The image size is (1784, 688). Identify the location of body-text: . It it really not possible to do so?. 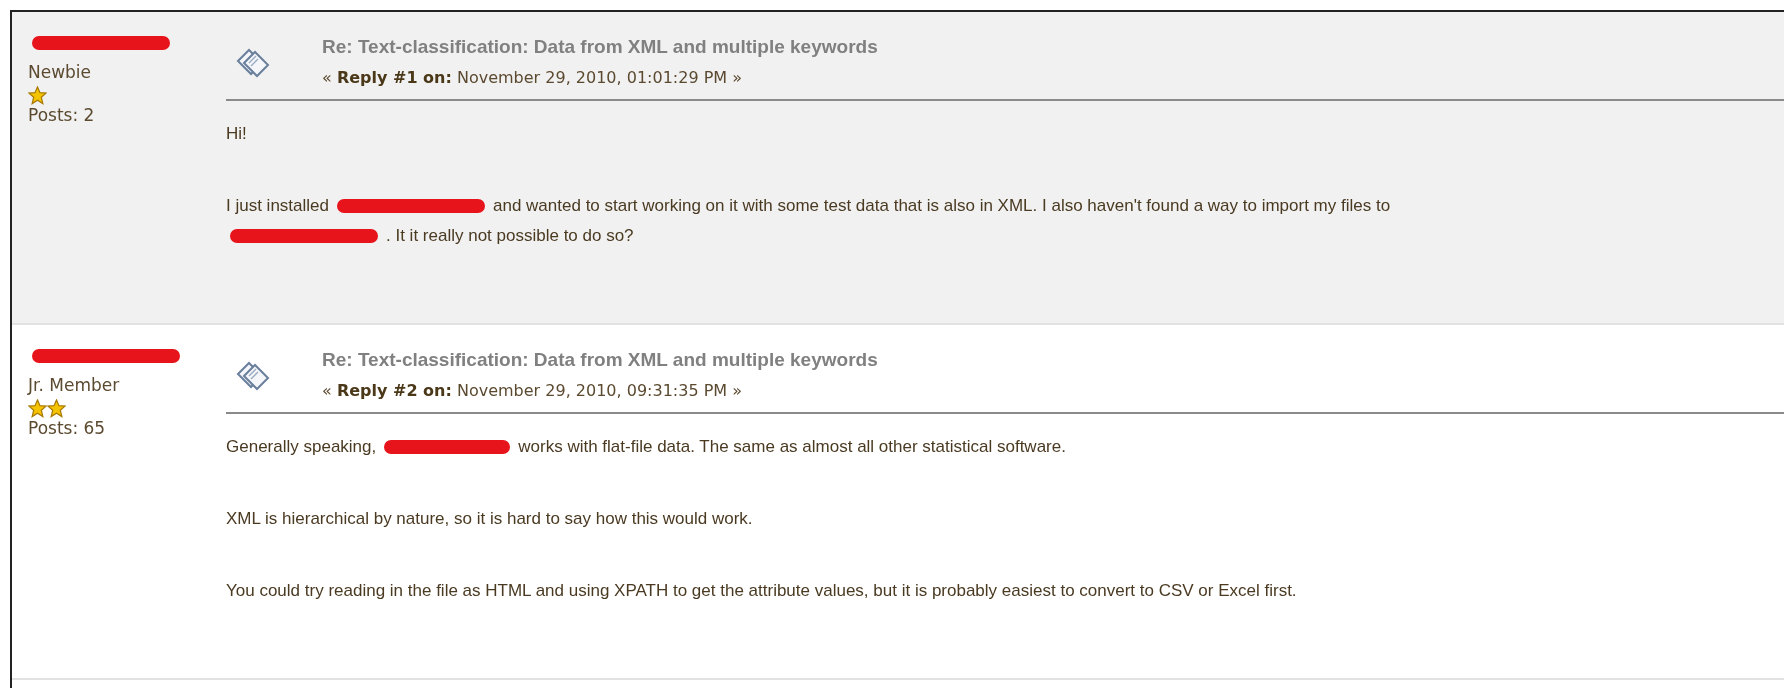
(510, 236).